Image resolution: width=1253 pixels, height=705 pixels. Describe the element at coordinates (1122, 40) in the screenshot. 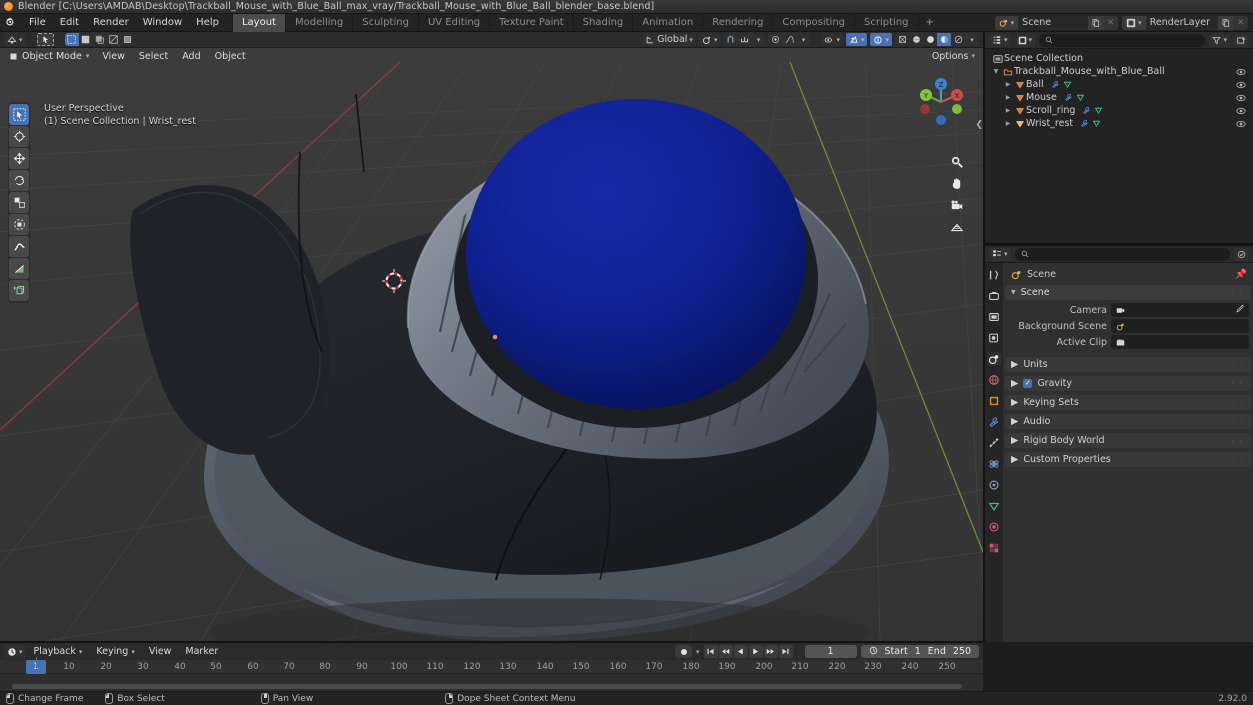

I see `outliner-search-input` at that location.